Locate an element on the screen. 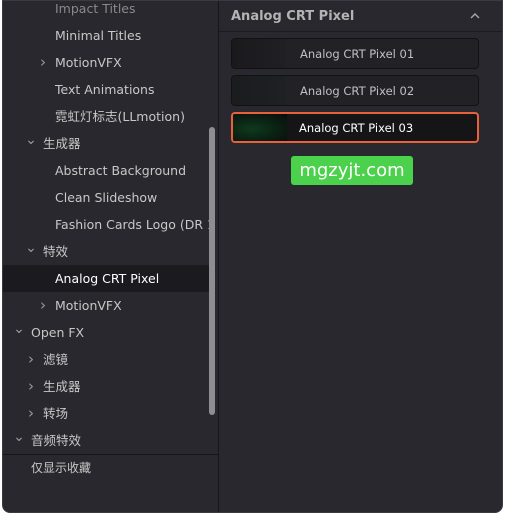 Image resolution: width=505 pixels, height=516 pixels. tree-item: Text Animations is located at coordinates (106, 89).